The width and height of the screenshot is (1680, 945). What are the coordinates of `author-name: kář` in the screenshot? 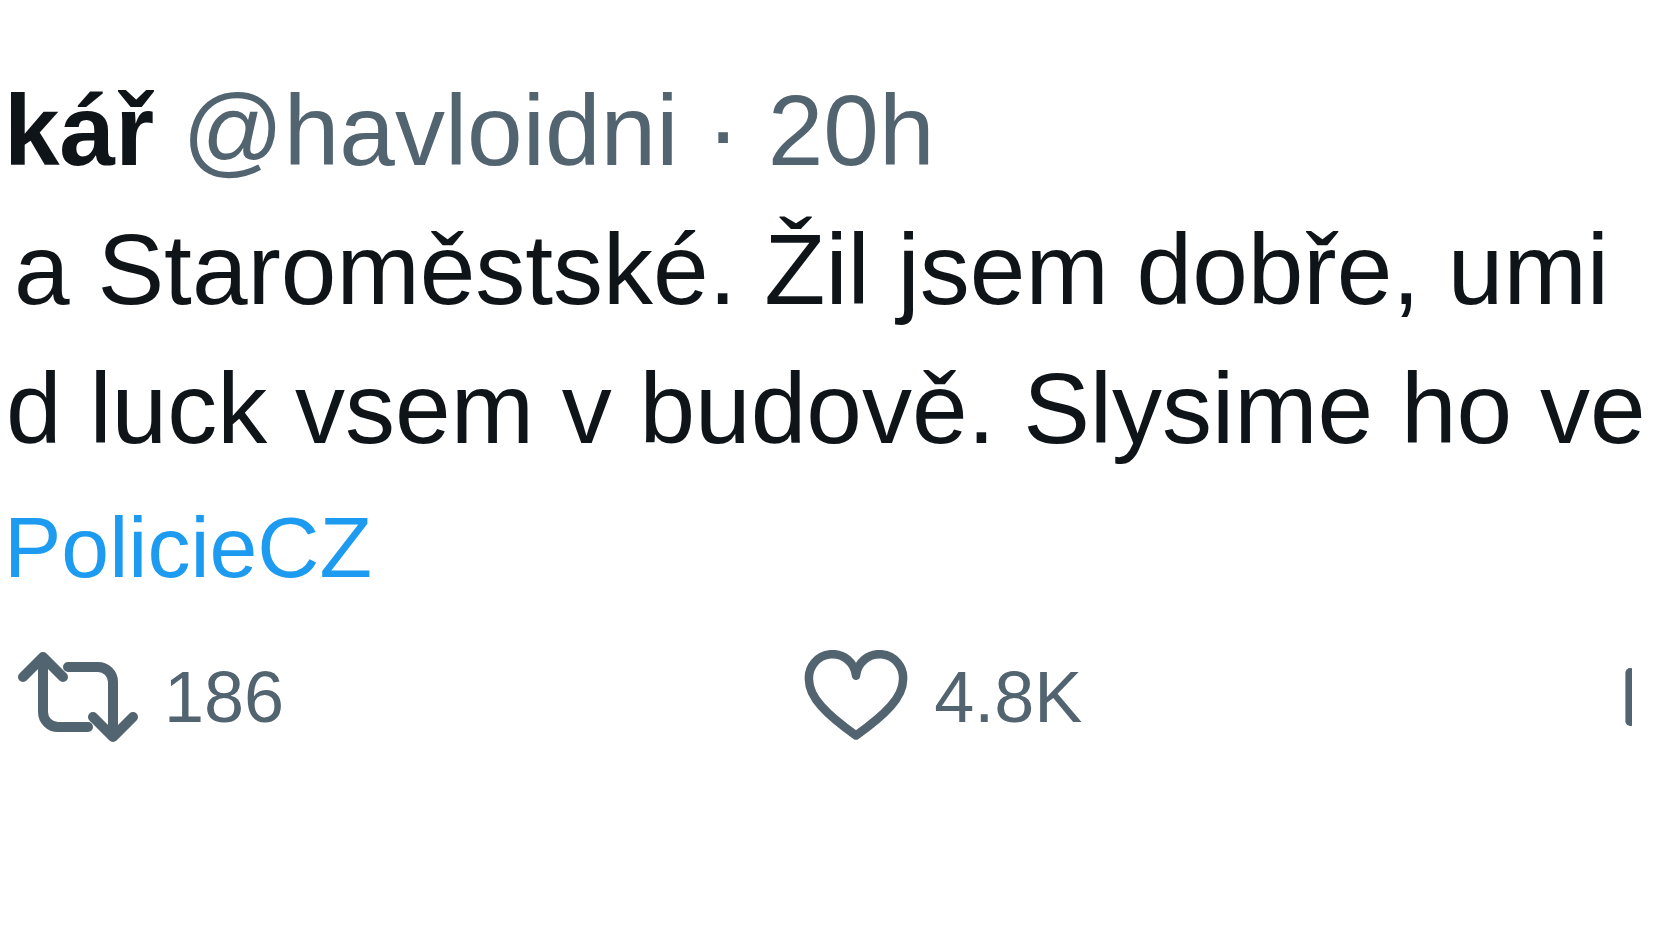 It's located at (79, 130).